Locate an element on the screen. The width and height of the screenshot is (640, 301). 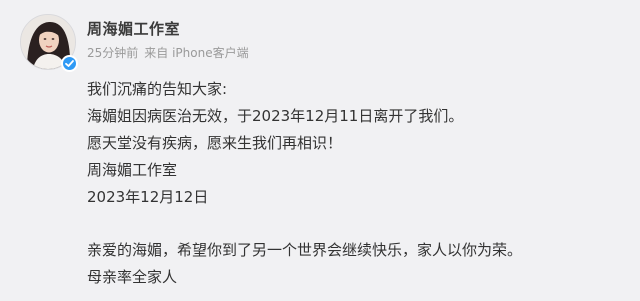
post-meta: 25分钟前 来自 iPhone客户端 is located at coordinates (168, 52).